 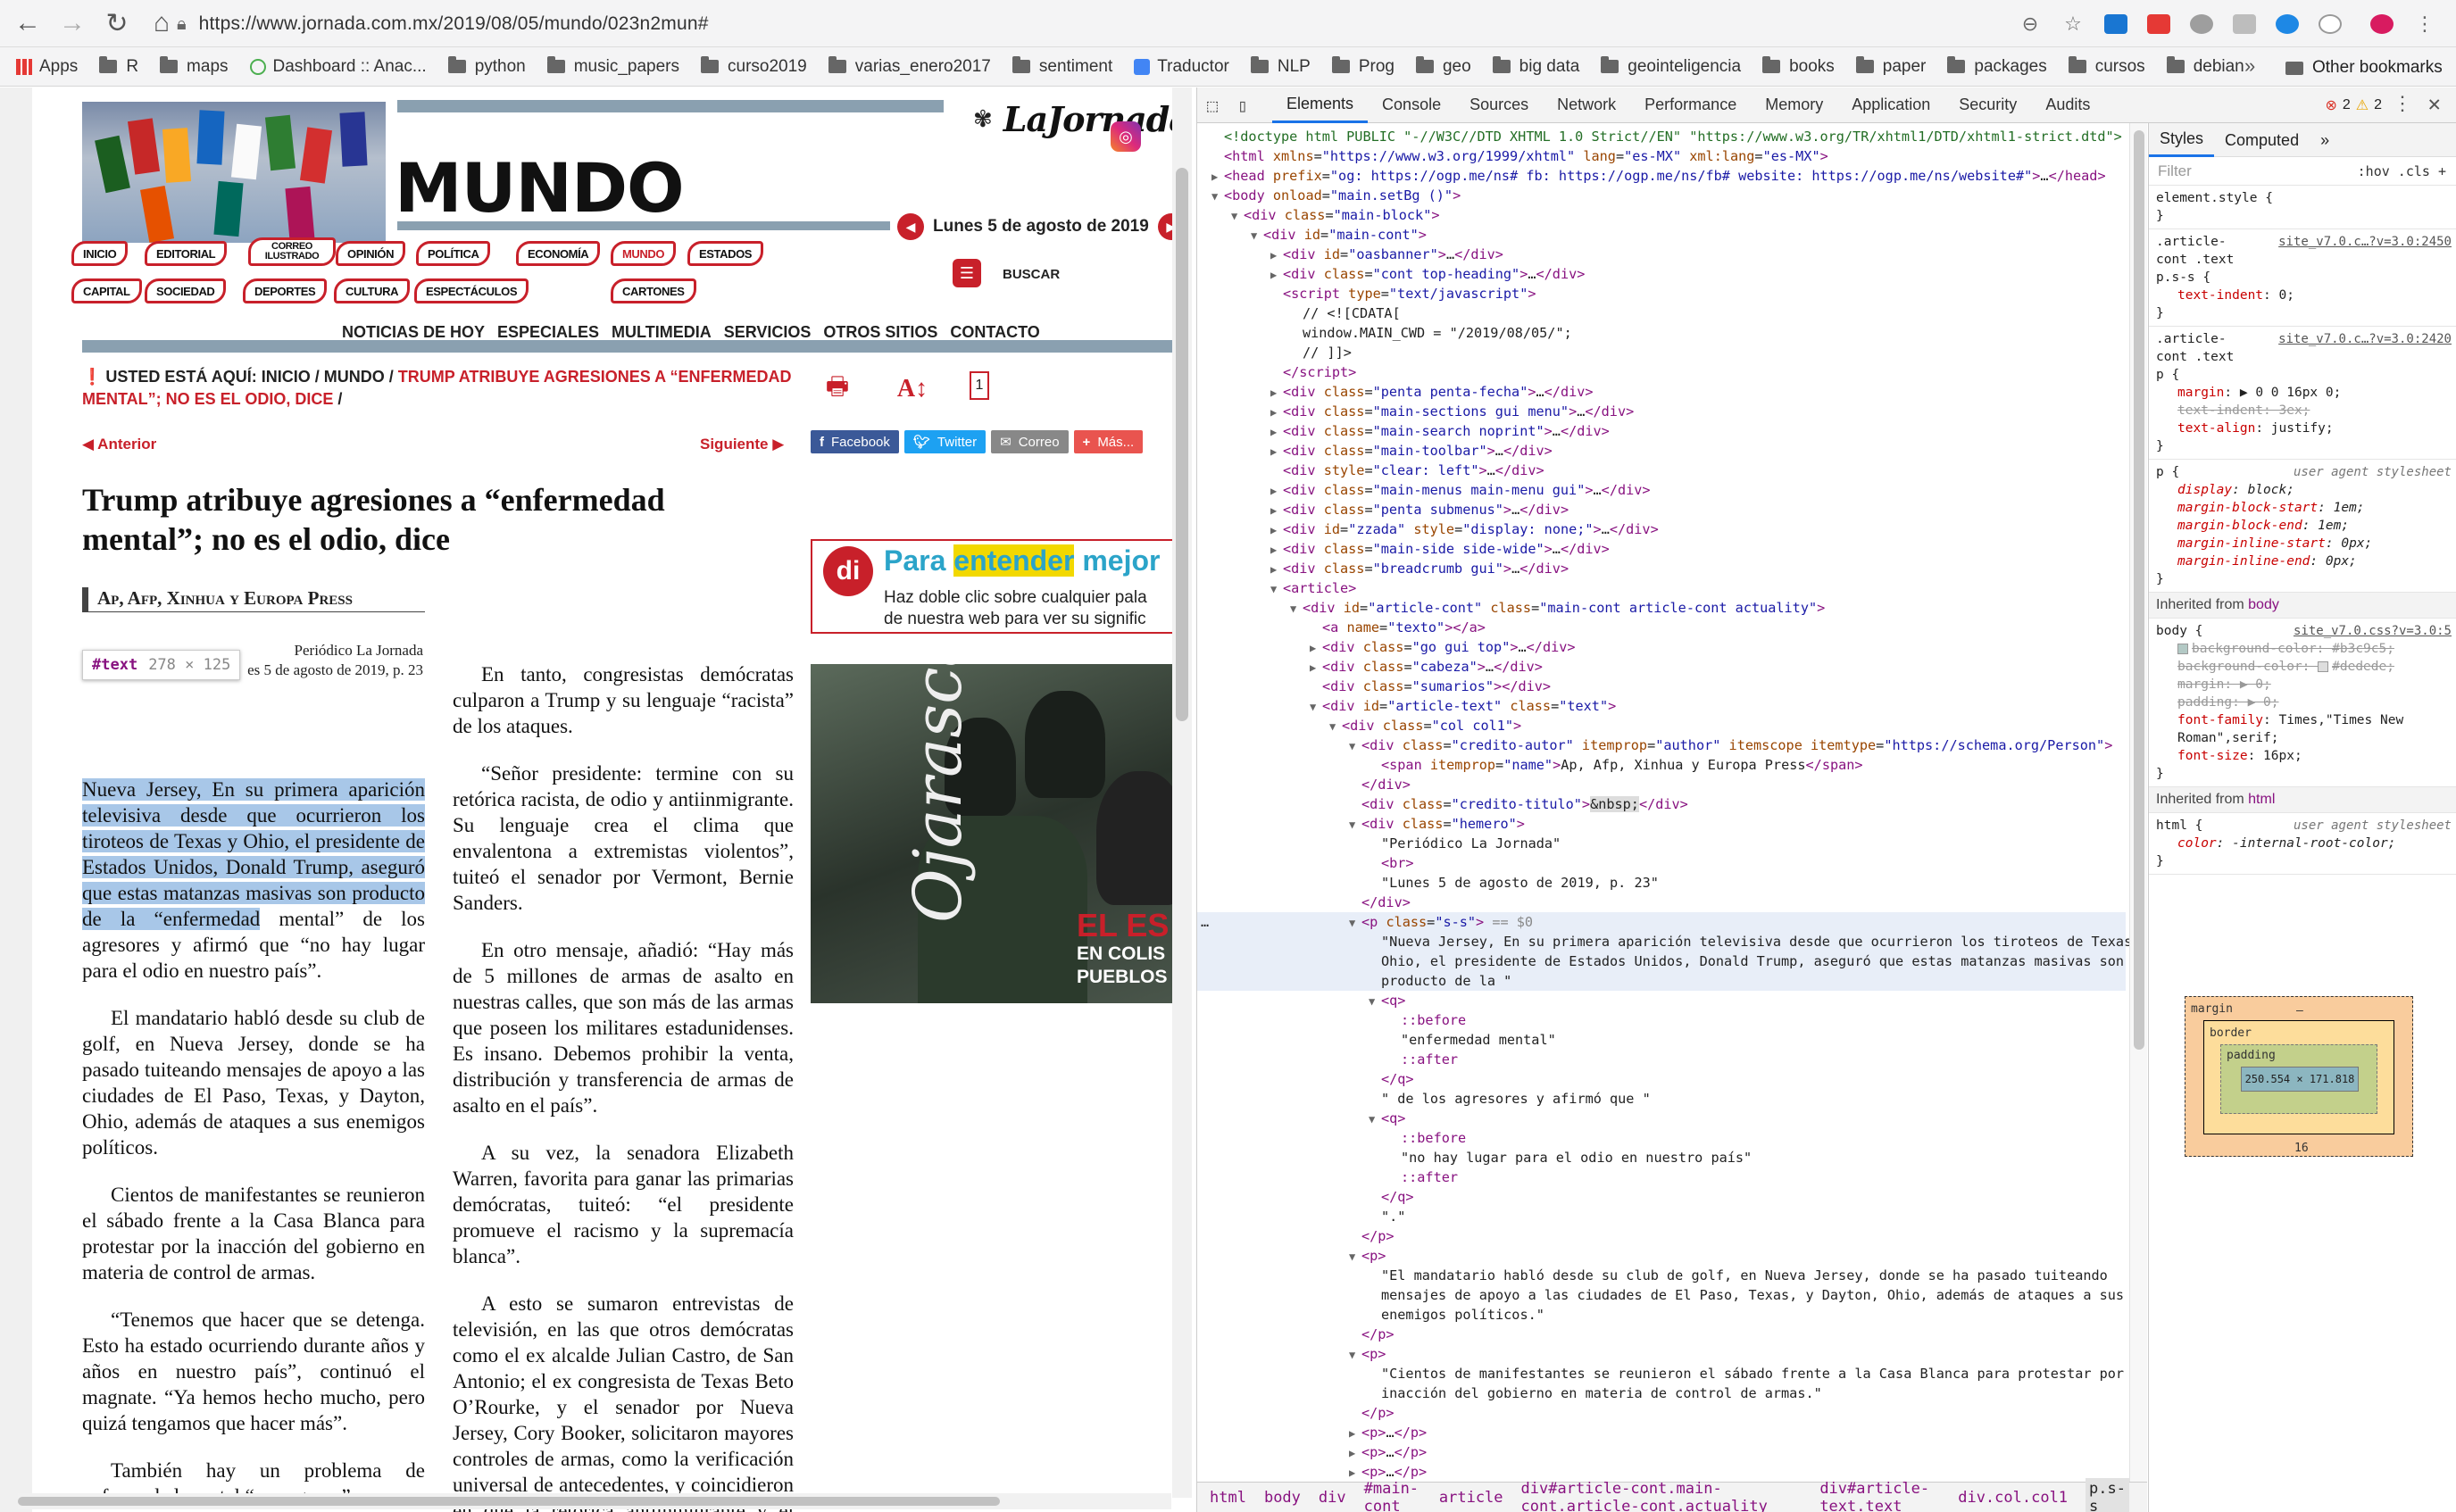 What do you see at coordinates (1333, 1498) in the screenshot?
I see `dom-crumb: div` at bounding box center [1333, 1498].